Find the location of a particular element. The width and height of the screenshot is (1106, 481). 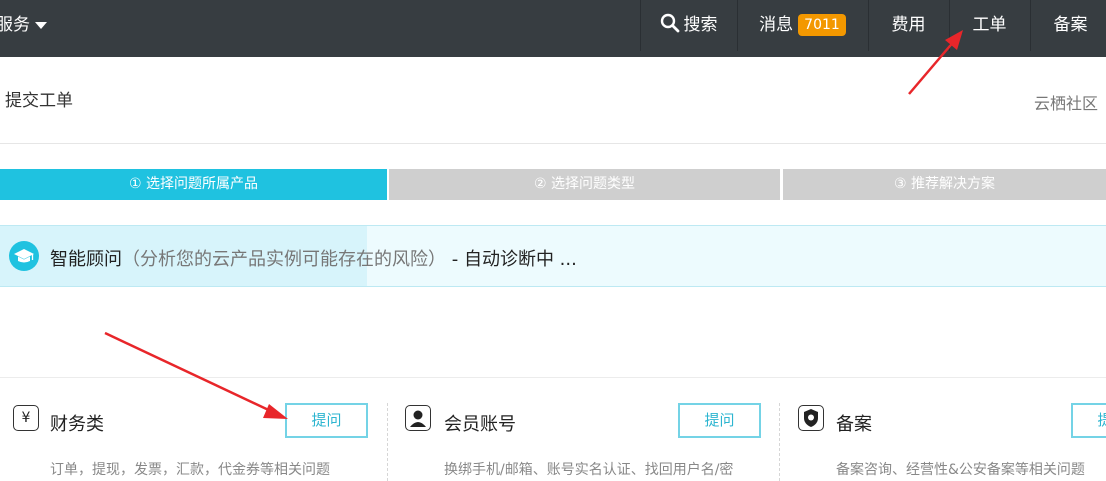

services-menu: 服务 is located at coordinates (23, 28).